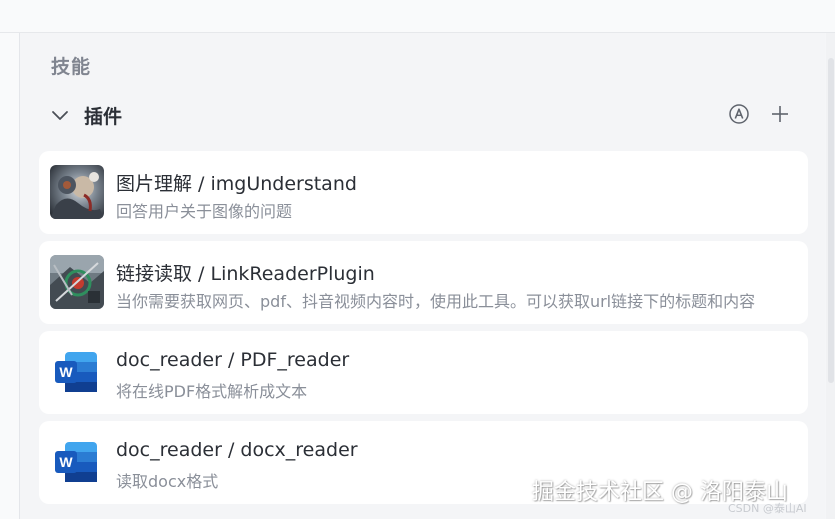 Image resolution: width=835 pixels, height=519 pixels. Describe the element at coordinates (237, 450) in the screenshot. I see `plugin-title: doc_reader / docx_reader` at that location.